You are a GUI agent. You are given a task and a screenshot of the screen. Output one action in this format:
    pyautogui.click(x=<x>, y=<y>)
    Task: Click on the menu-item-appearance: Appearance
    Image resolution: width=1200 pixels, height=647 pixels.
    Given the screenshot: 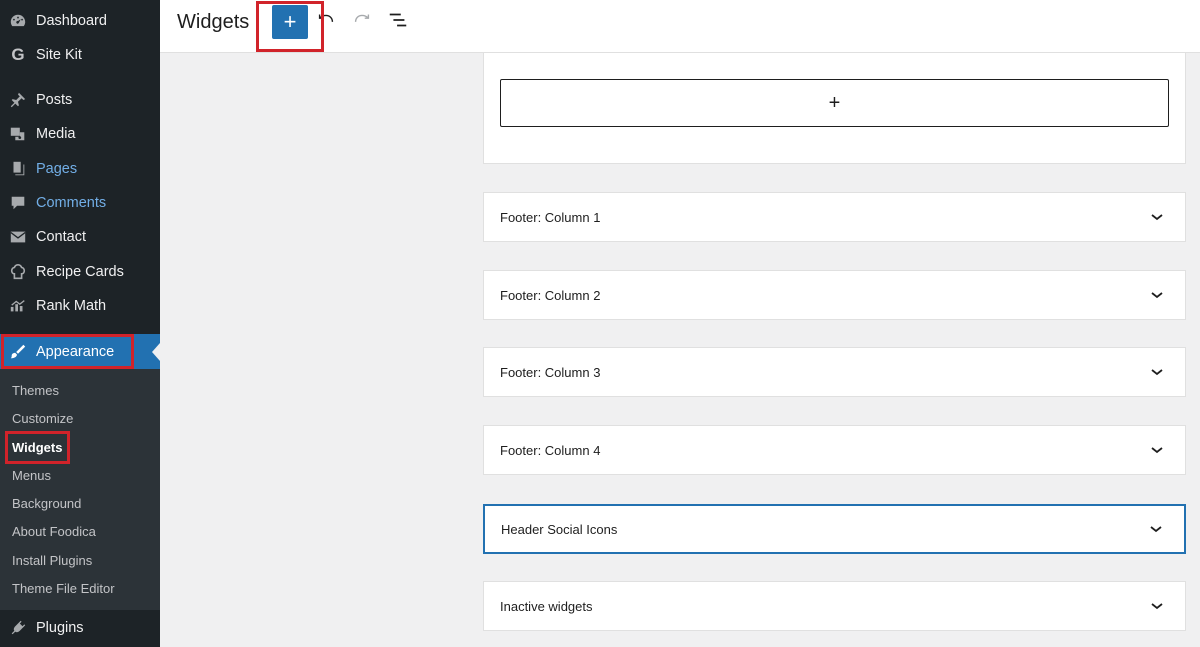 What is the action you would take?
    pyautogui.click(x=80, y=351)
    